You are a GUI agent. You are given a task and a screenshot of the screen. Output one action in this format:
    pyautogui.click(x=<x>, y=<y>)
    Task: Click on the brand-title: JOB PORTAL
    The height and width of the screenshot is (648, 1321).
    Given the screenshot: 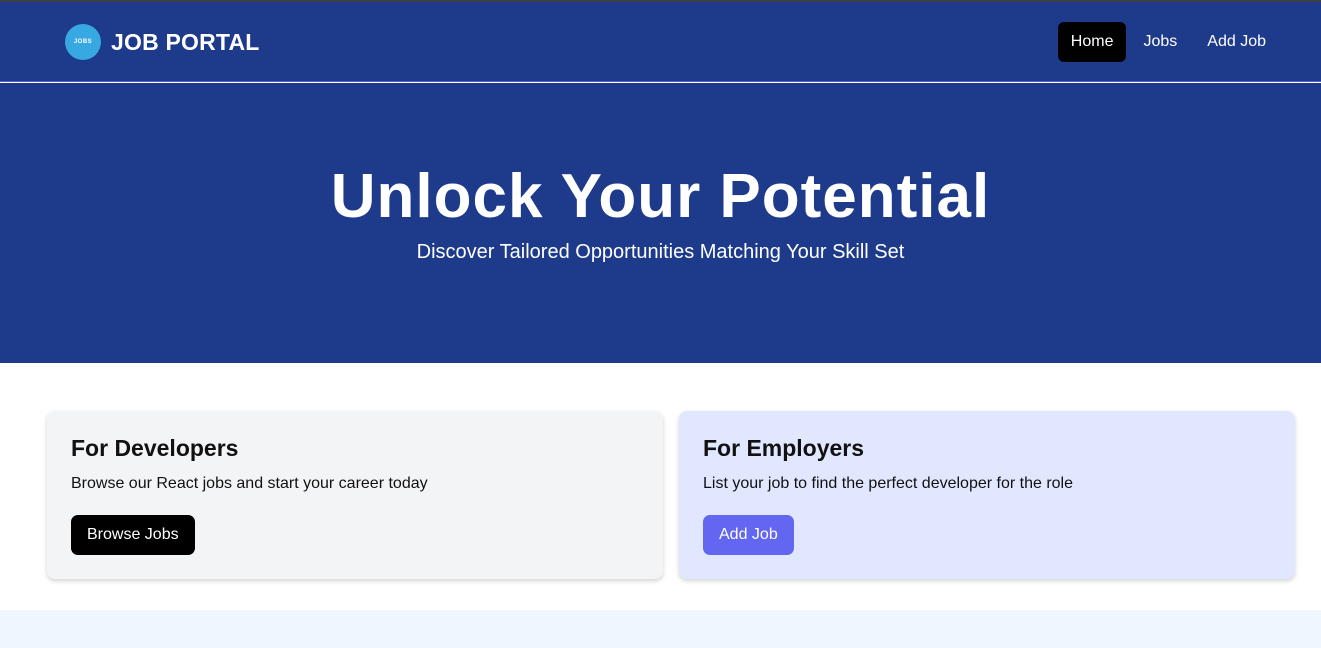 What is the action you would take?
    pyautogui.click(x=185, y=41)
    